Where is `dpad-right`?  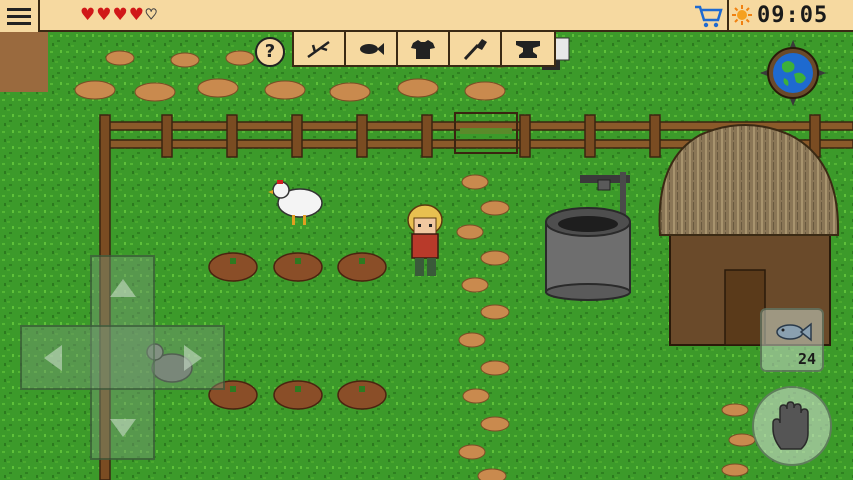
dpad-right is located at coordinates (192, 357).